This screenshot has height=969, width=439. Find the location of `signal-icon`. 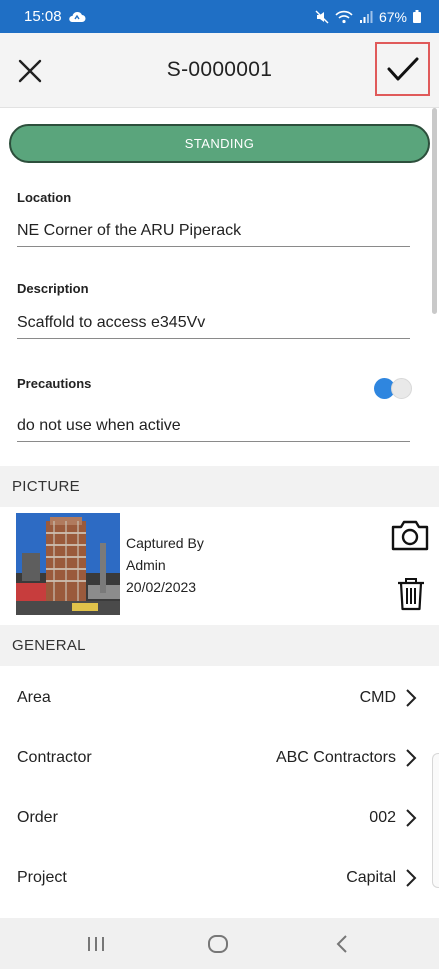

signal-icon is located at coordinates (366, 17).